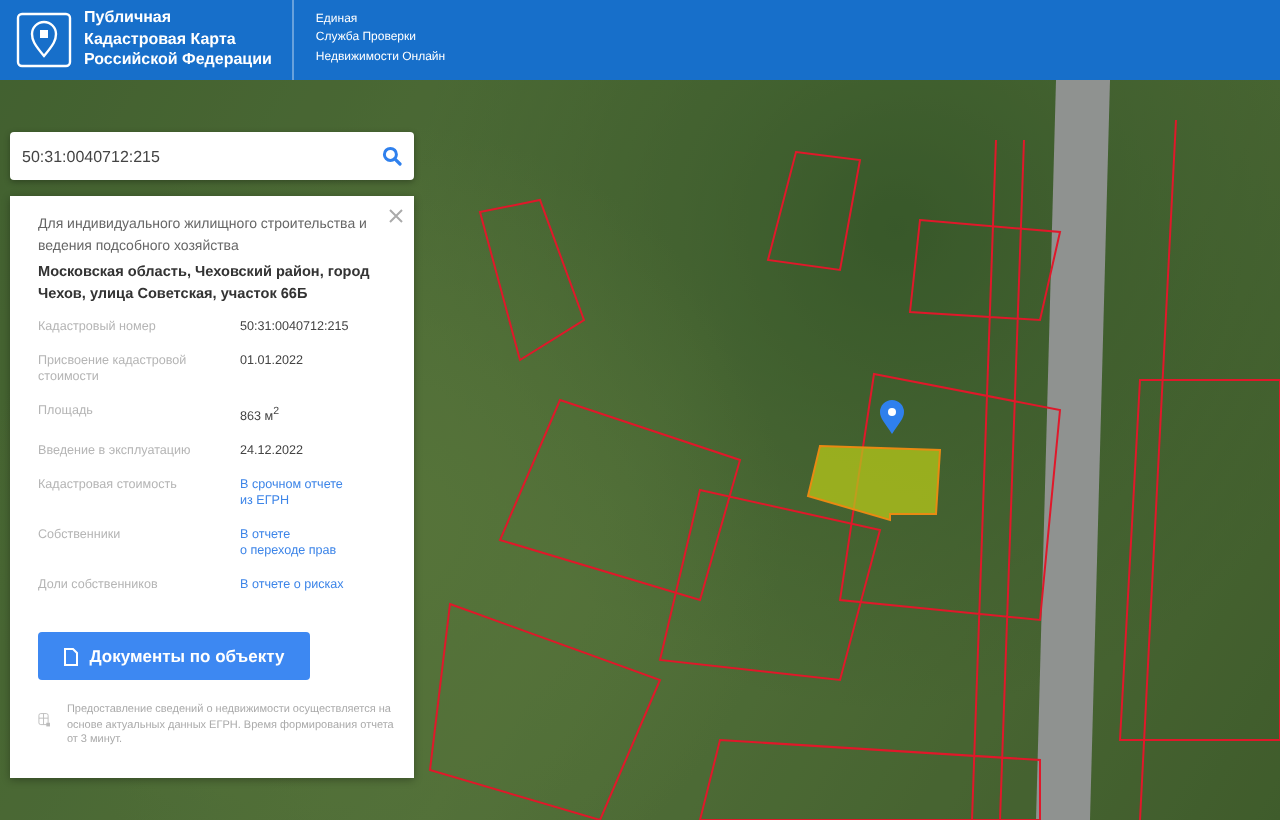 This screenshot has height=820, width=1280. Describe the element at coordinates (212, 156) in the screenshot. I see `search-field: 50:31:0040712:215` at that location.